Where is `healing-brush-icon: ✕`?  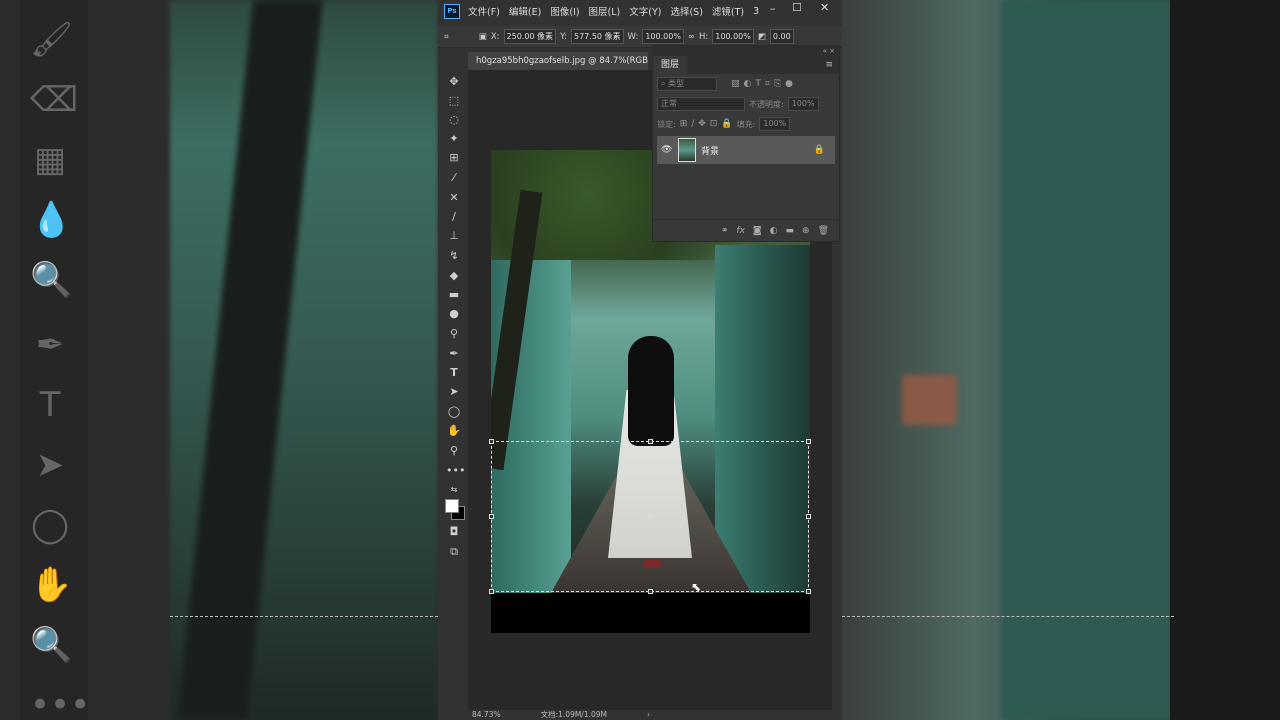 healing-brush-icon: ✕ is located at coordinates (454, 198).